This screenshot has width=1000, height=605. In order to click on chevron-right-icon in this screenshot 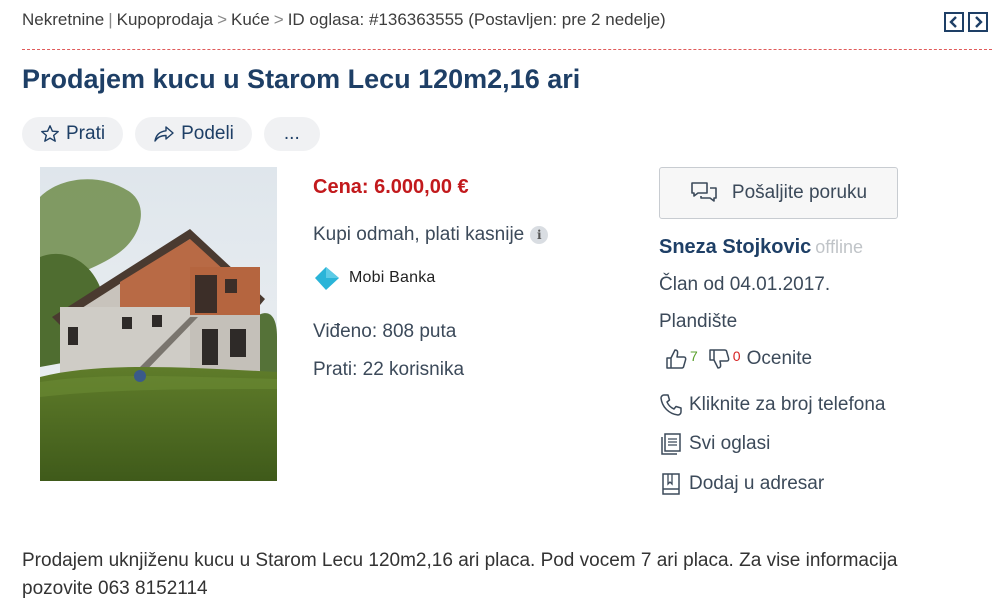, I will do `click(979, 22)`.